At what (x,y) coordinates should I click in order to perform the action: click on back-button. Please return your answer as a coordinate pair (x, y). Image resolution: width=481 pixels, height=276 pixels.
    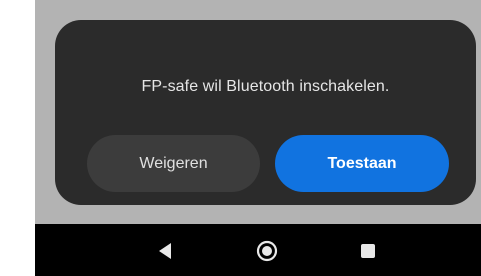
    Looking at the image, I should click on (165, 251).